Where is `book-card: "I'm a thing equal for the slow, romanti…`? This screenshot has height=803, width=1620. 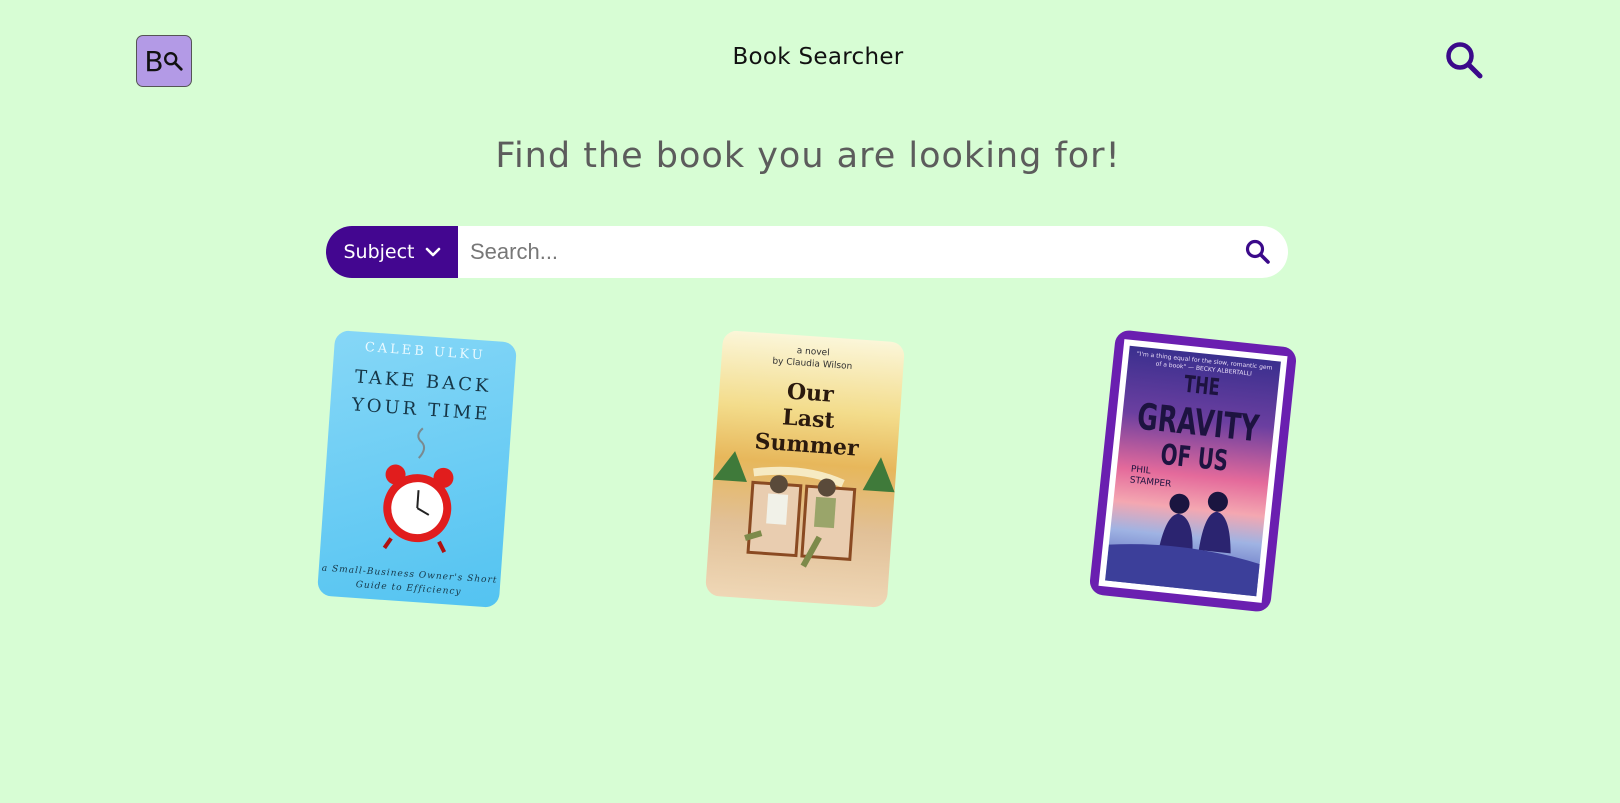
book-card: "I'm a thing equal for the slow, romanti… is located at coordinates (1193, 471).